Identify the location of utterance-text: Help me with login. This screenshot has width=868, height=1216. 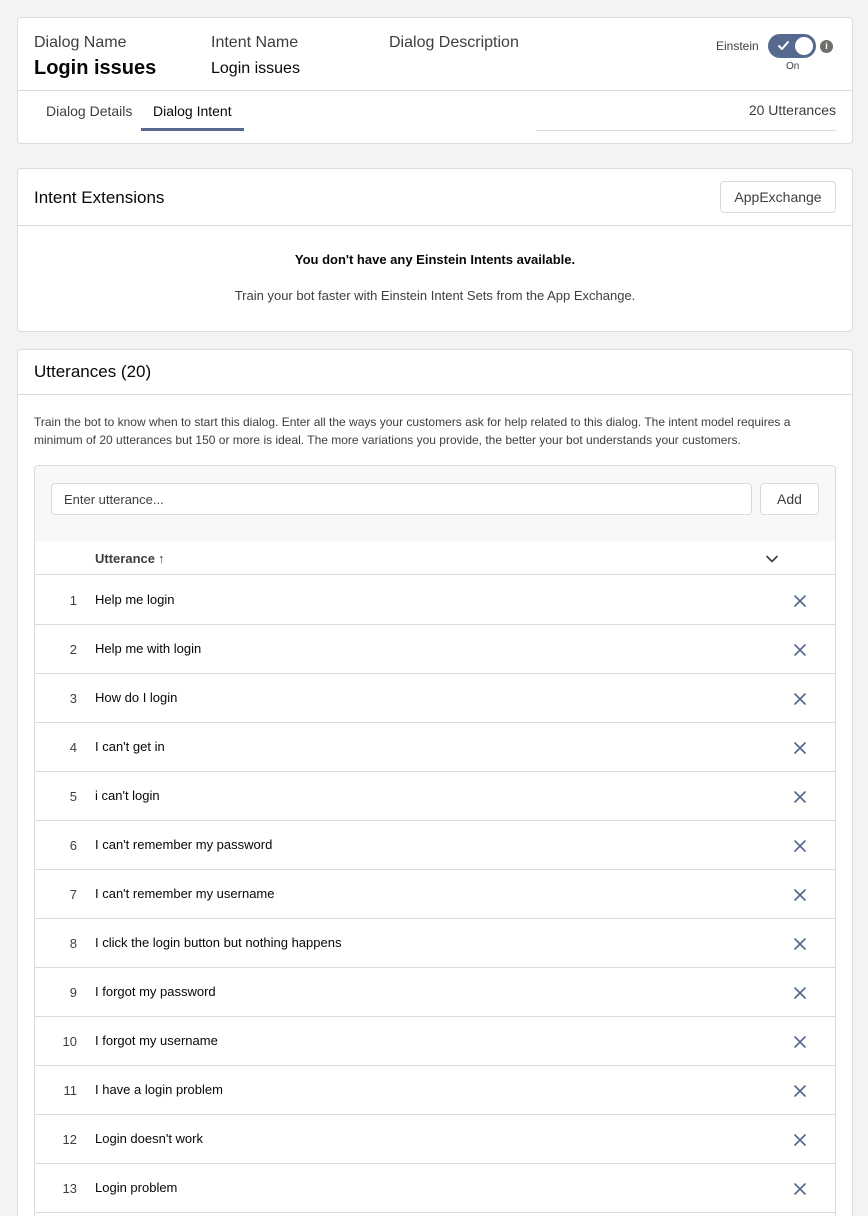
(148, 648).